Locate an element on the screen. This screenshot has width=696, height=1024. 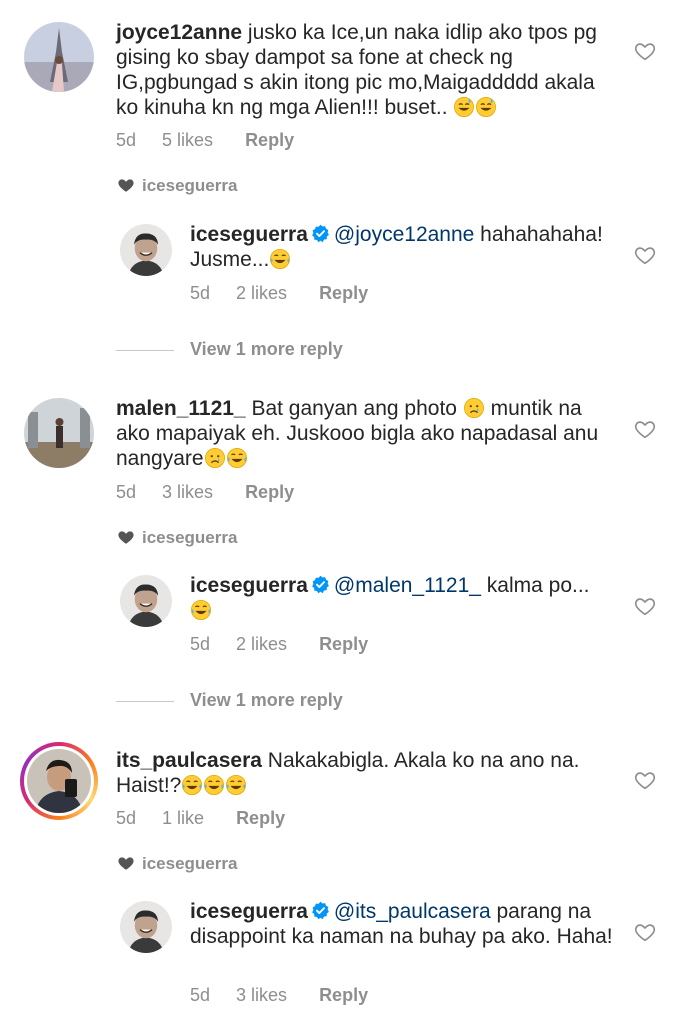
comment-meta: 5d 3 likes Reply is located at coordinates (205, 492).